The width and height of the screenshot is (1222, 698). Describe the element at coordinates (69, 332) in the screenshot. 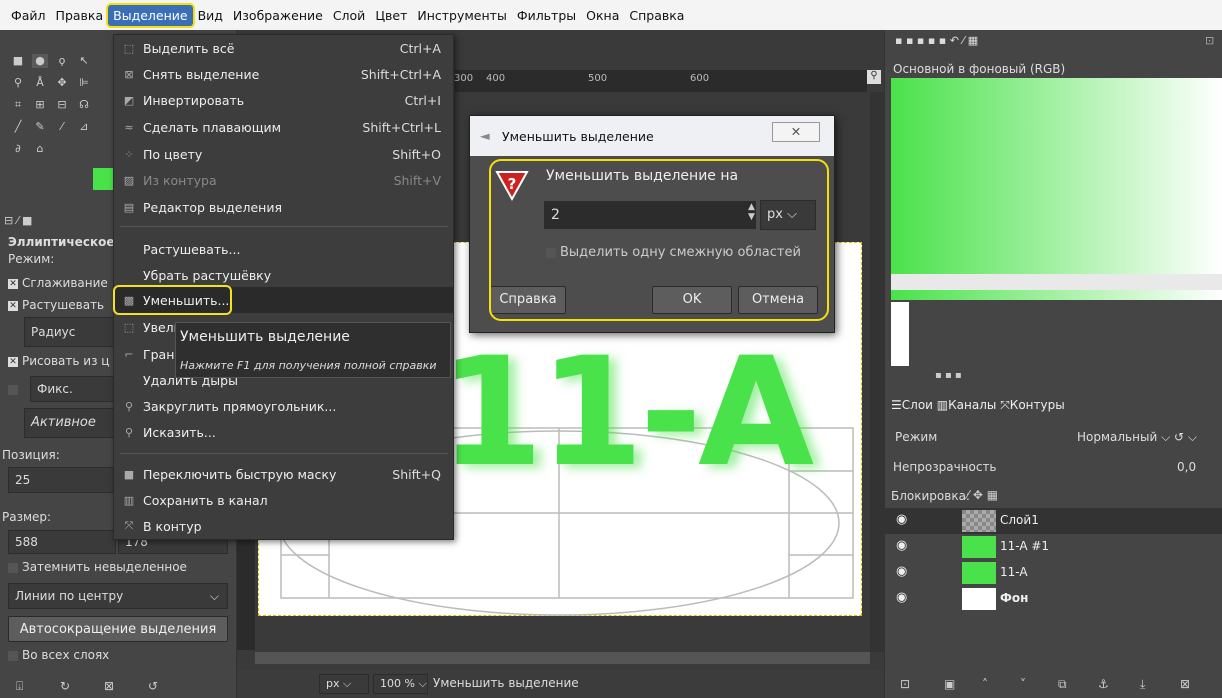

I see `radius-field: Радиус` at that location.